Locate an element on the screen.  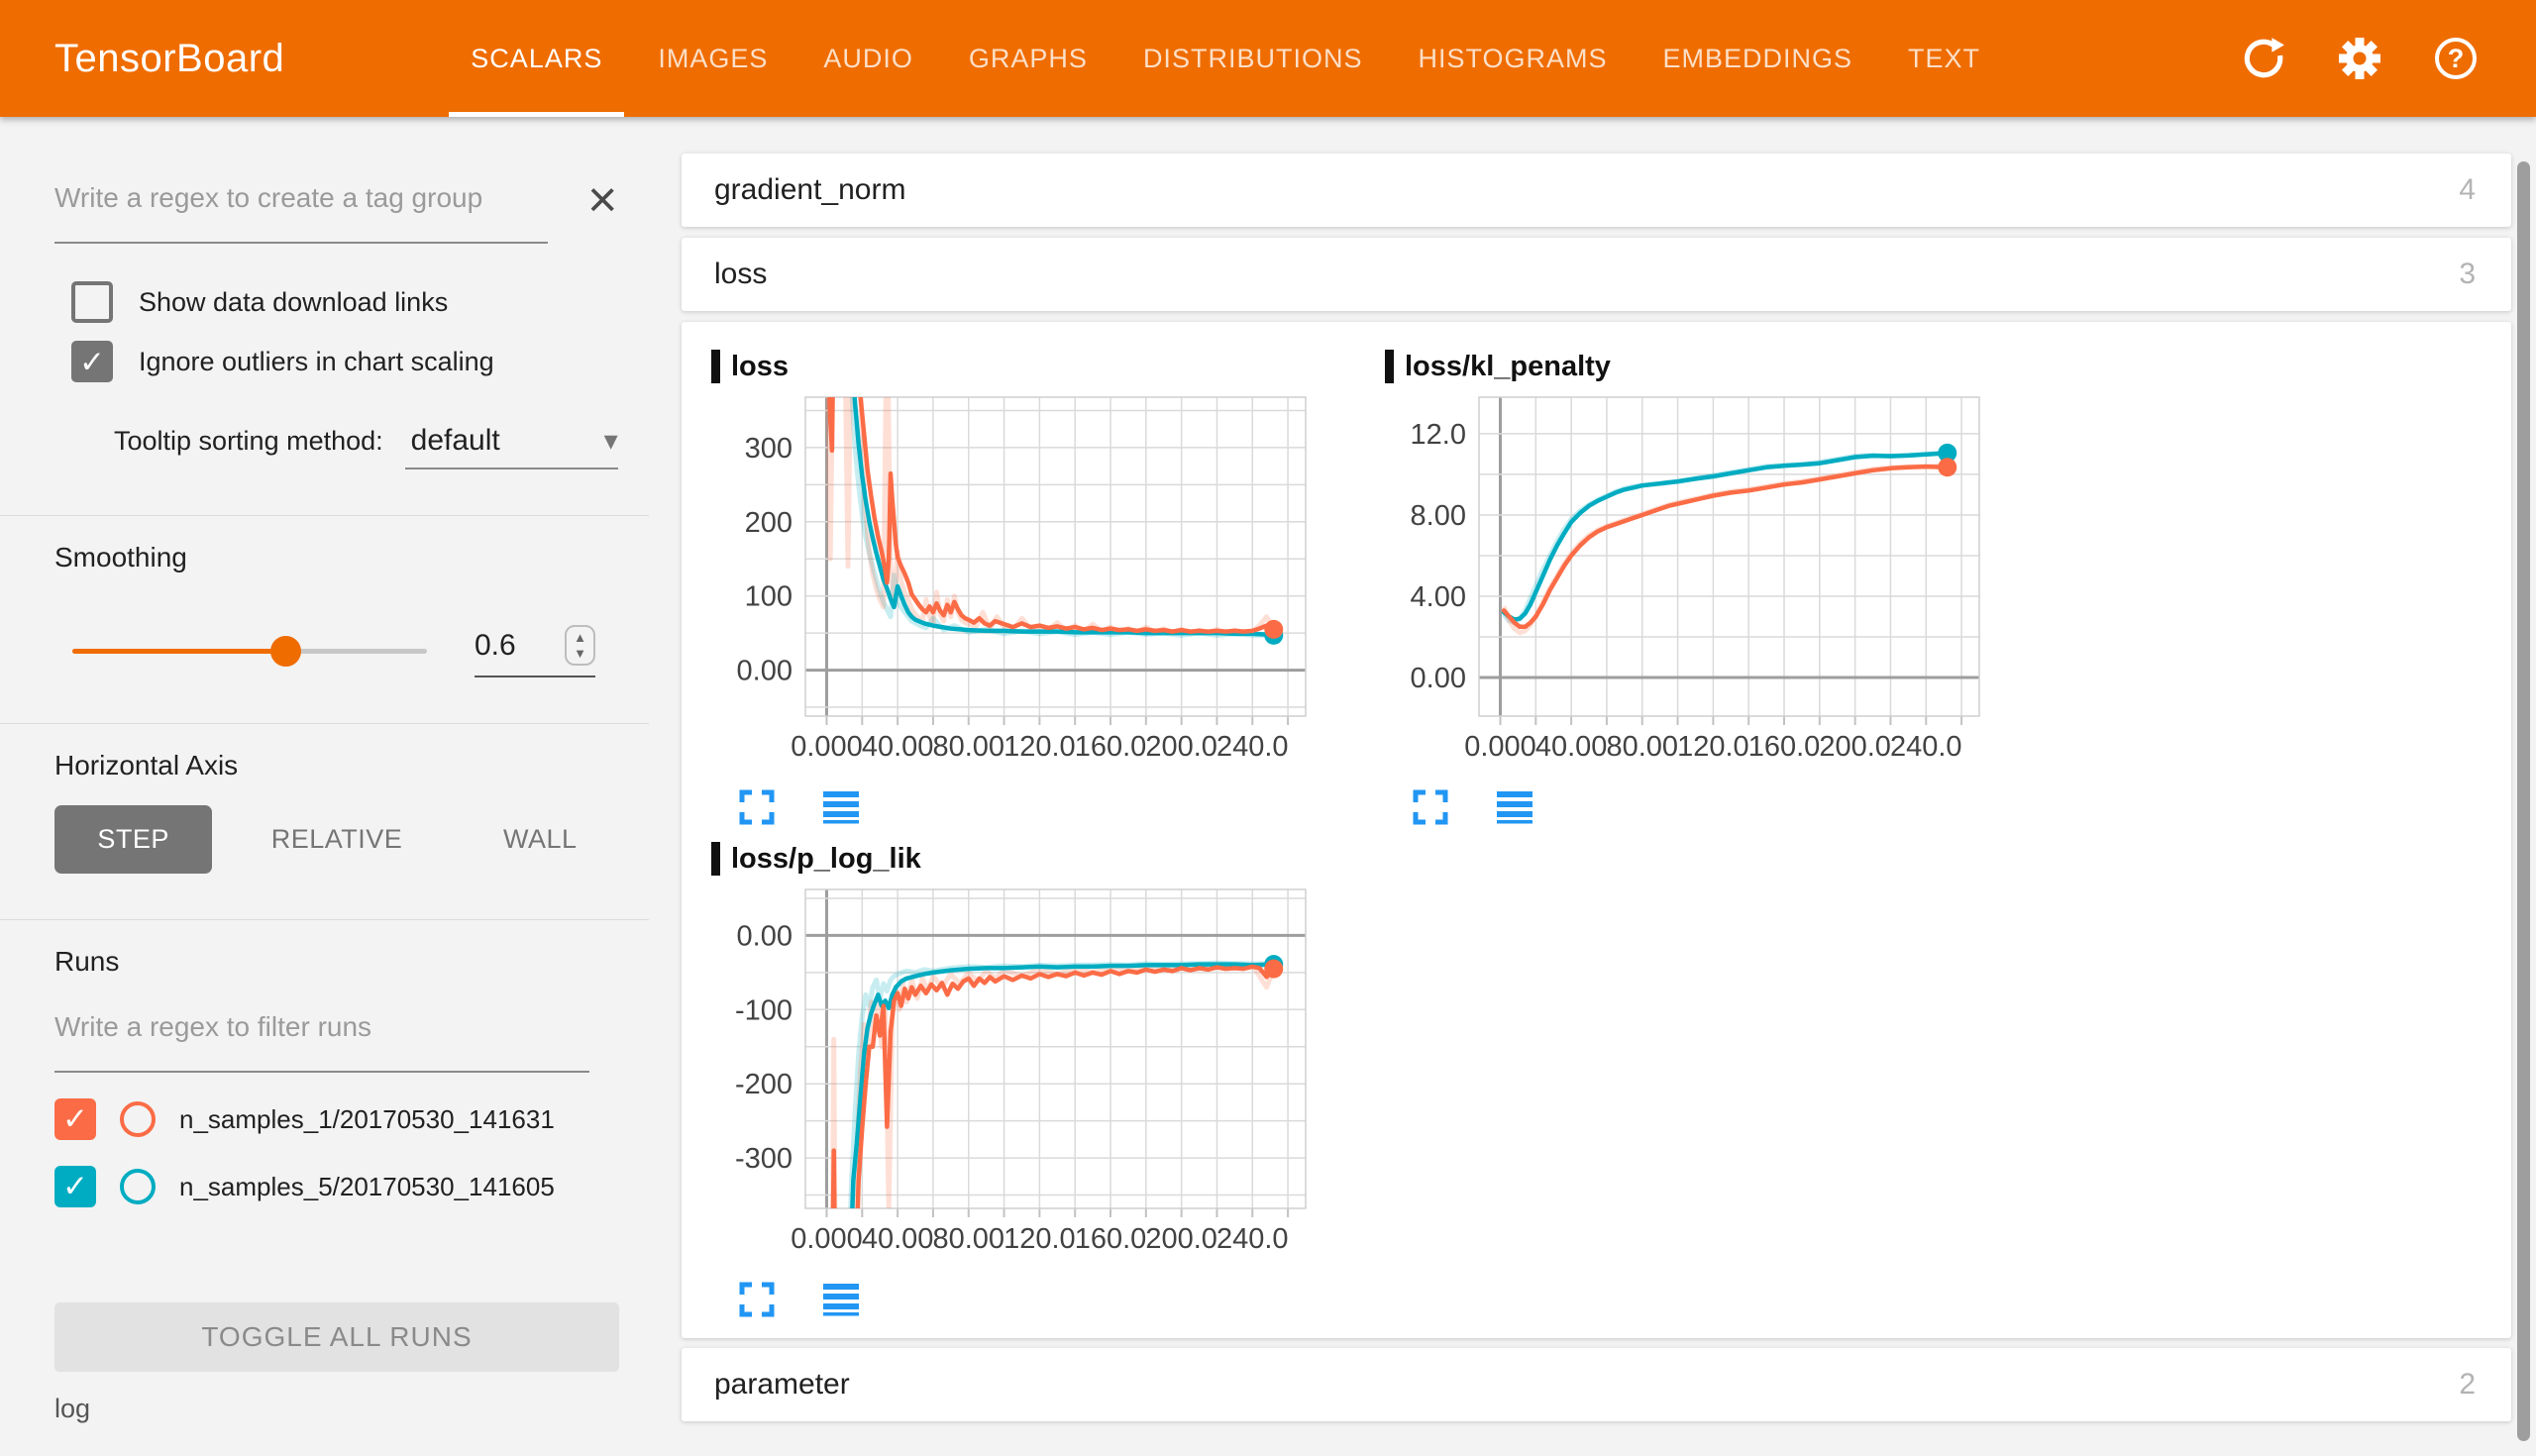
tab-histograms: HISTOGRAMS is located at coordinates (1512, 58).